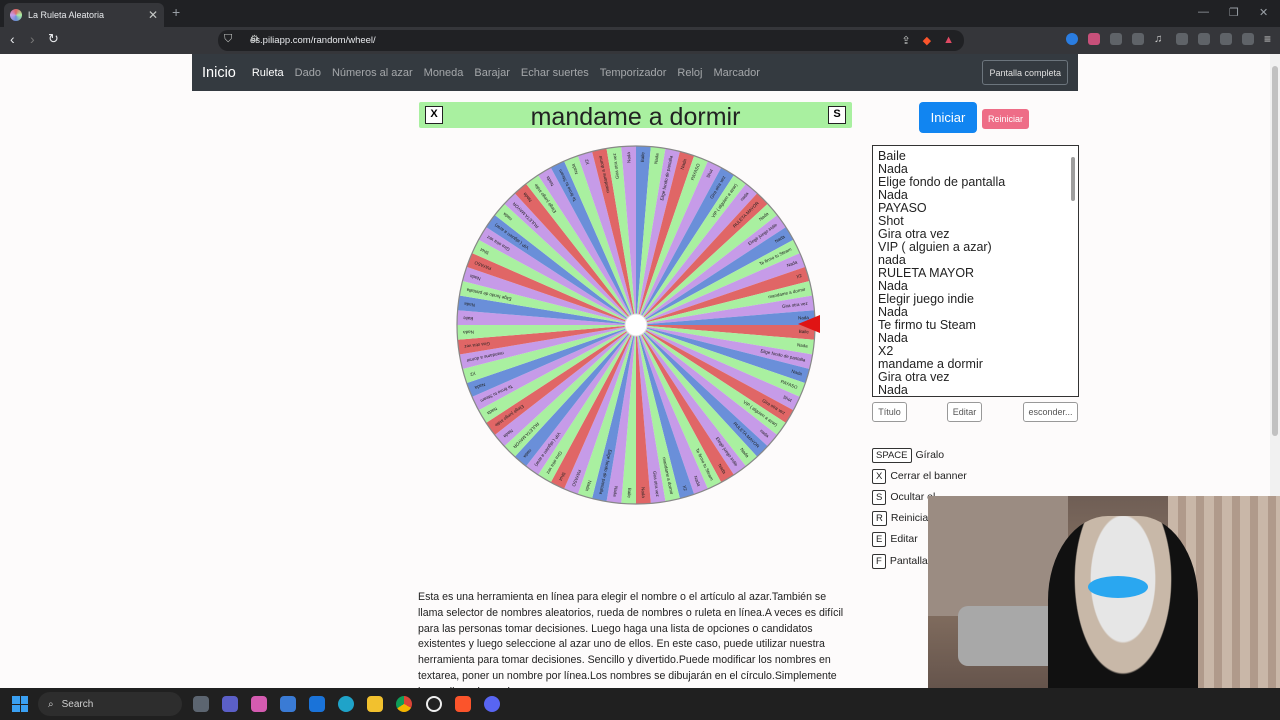 The height and width of the screenshot is (720, 1280). I want to click on page-scroll-thumb, so click(1275, 251).